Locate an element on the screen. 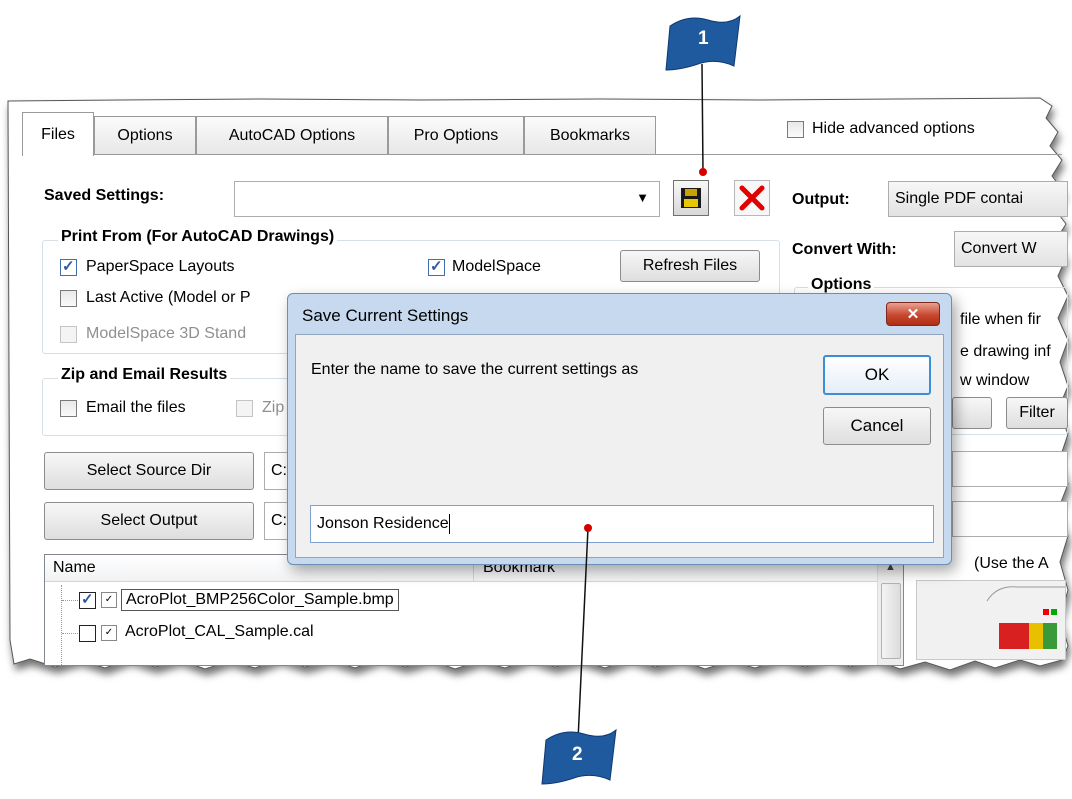 This screenshot has width=1072, height=799. right-option-3: w window is located at coordinates (995, 380).